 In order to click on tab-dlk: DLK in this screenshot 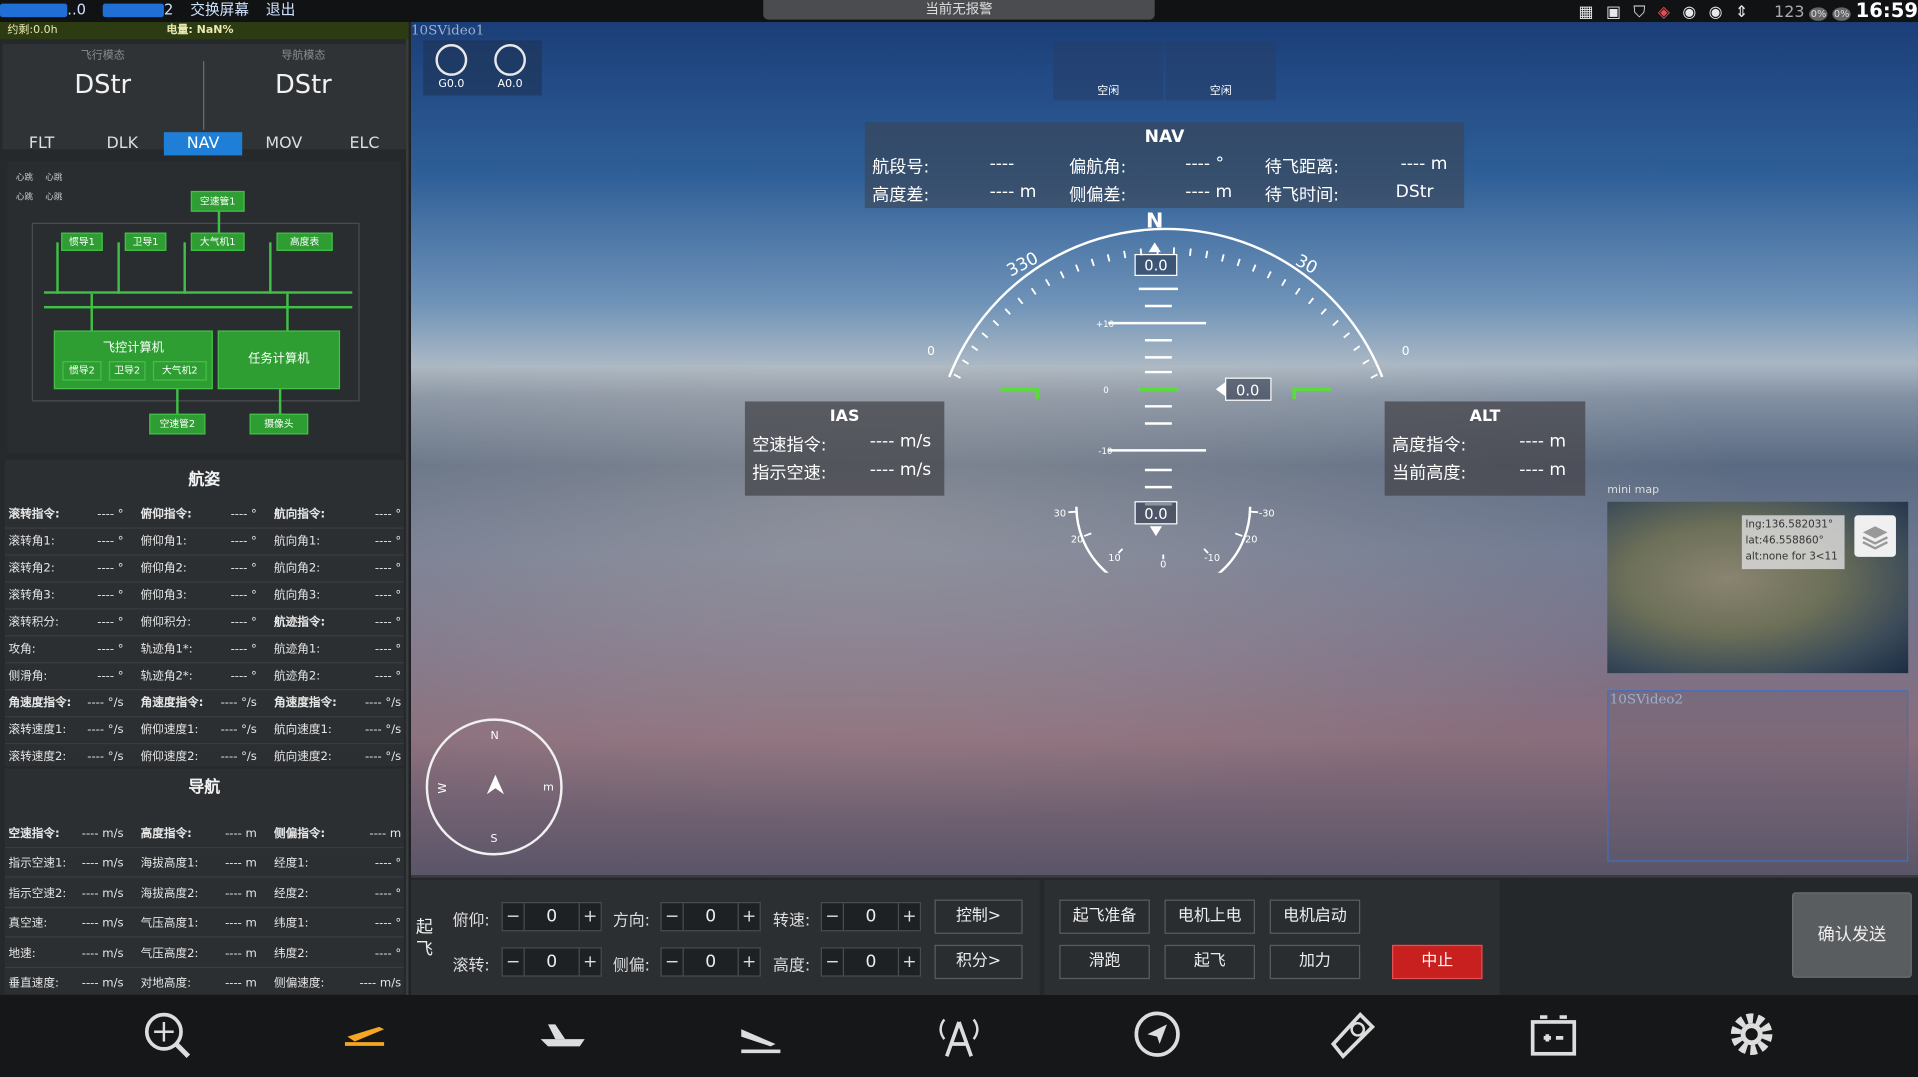, I will do `click(122, 143)`.